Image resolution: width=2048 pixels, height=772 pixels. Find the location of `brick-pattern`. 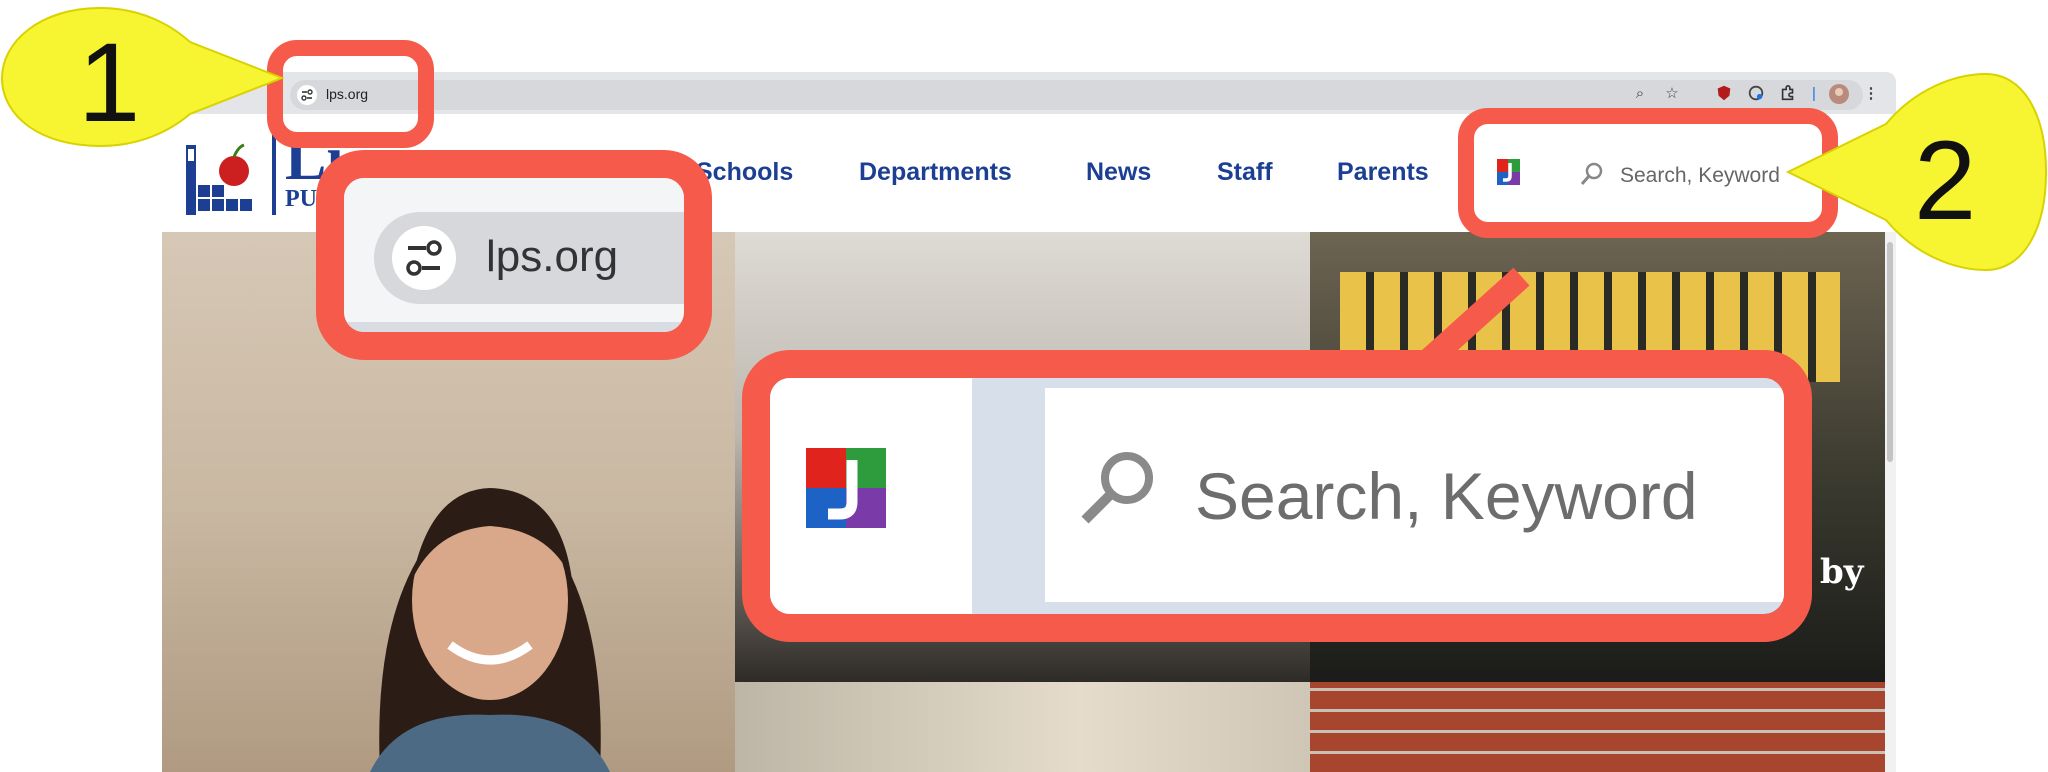

brick-pattern is located at coordinates (1597, 727).